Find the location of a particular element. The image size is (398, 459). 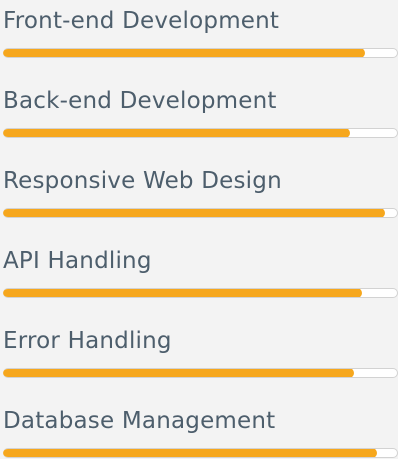

skill-item-database-management: Database Management is located at coordinates (200, 431).